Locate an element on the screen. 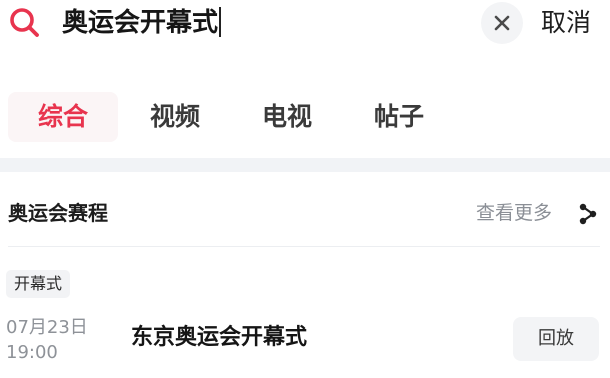 The width and height of the screenshot is (610, 378). tab-comprehensive: 综合 is located at coordinates (63, 117).